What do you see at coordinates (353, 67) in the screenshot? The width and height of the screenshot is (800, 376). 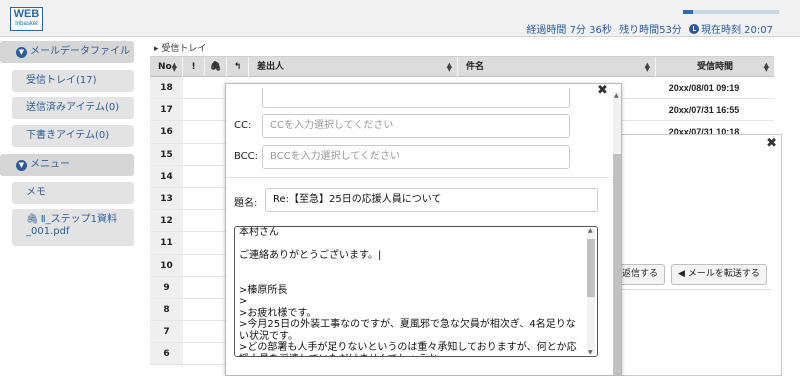 I see `column-sender: 差出人 ▲ ▼` at bounding box center [353, 67].